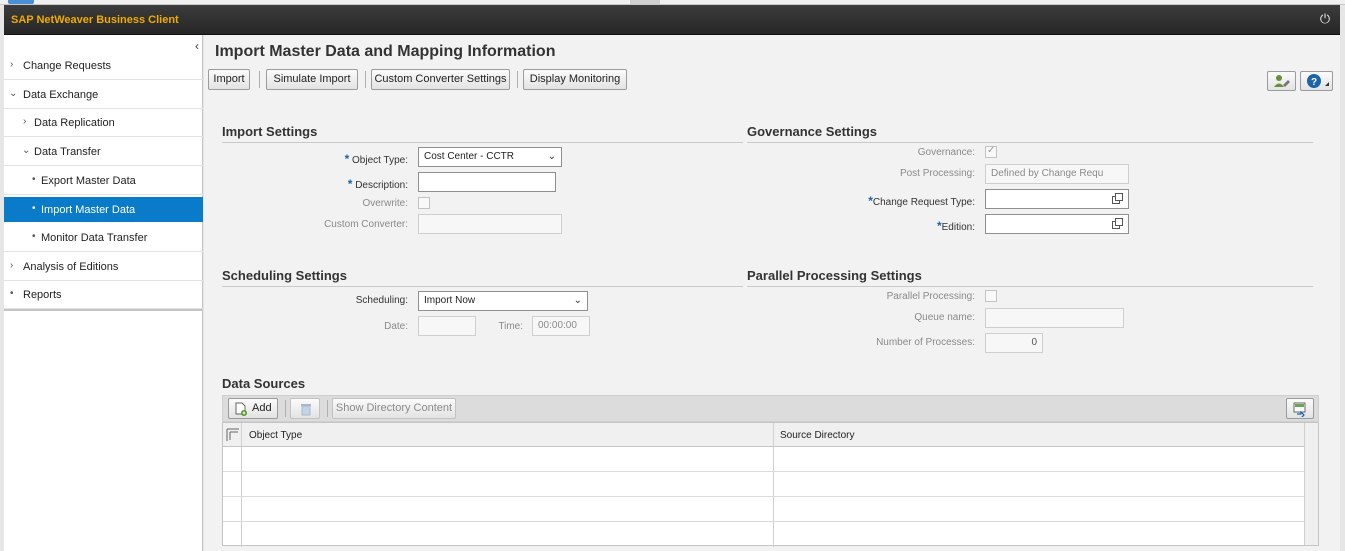 This screenshot has width=1345, height=551. What do you see at coordinates (1325, 19) in the screenshot?
I see `power-icon: ⏻` at bounding box center [1325, 19].